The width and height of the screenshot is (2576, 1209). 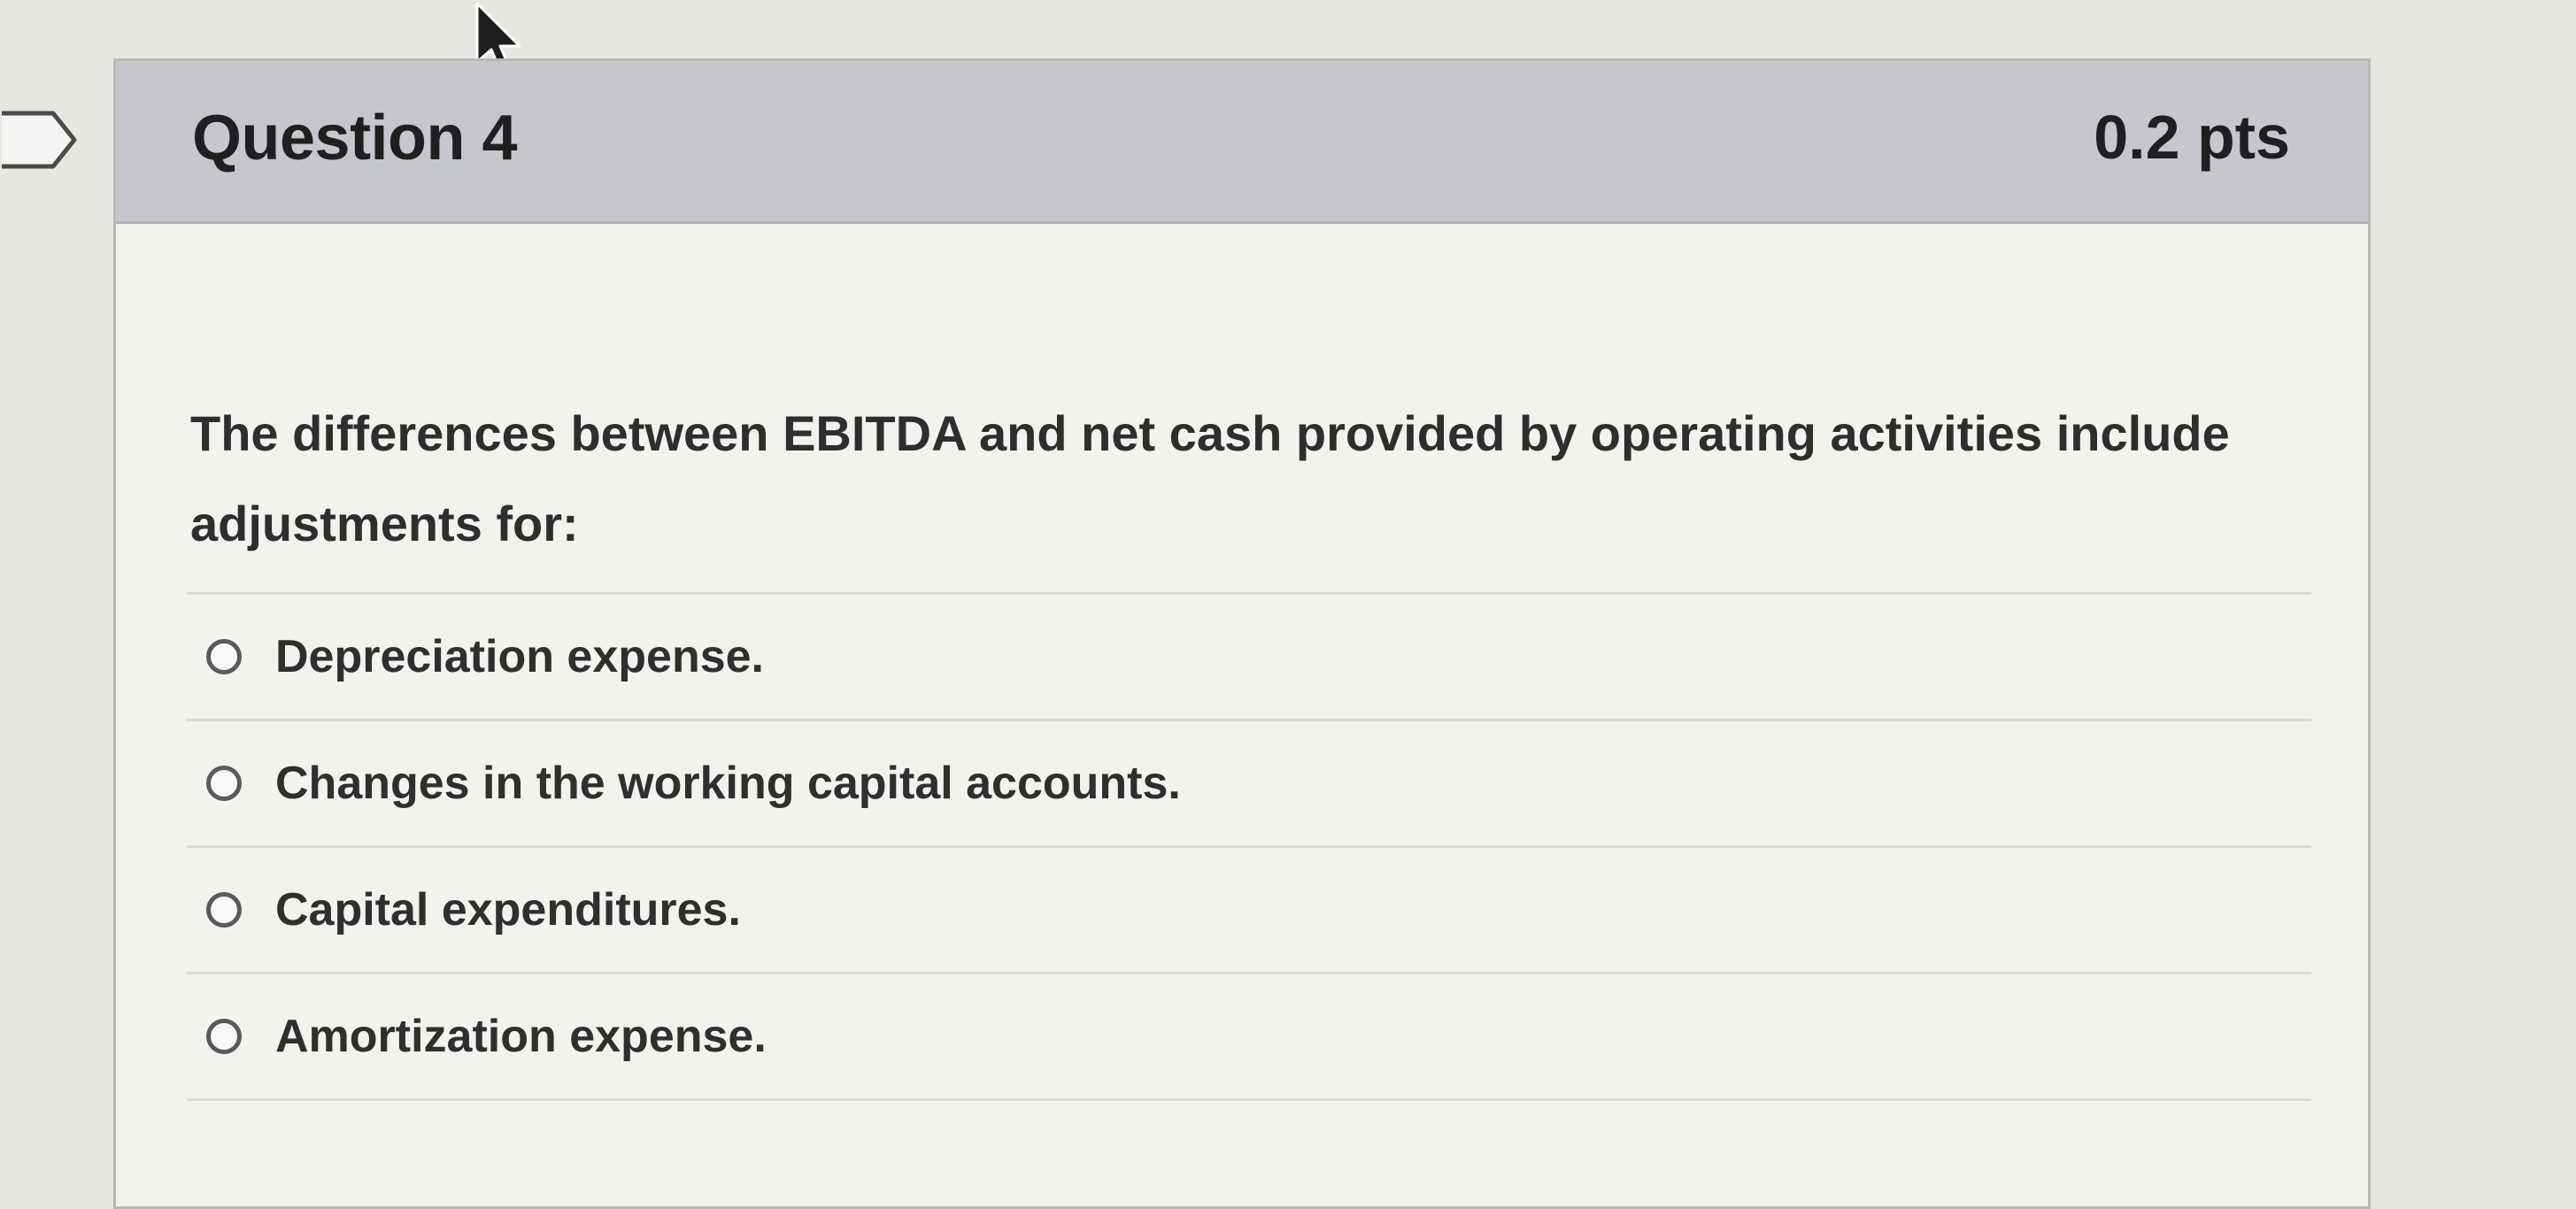 I want to click on question-points: 0.2 pts, so click(x=2192, y=137).